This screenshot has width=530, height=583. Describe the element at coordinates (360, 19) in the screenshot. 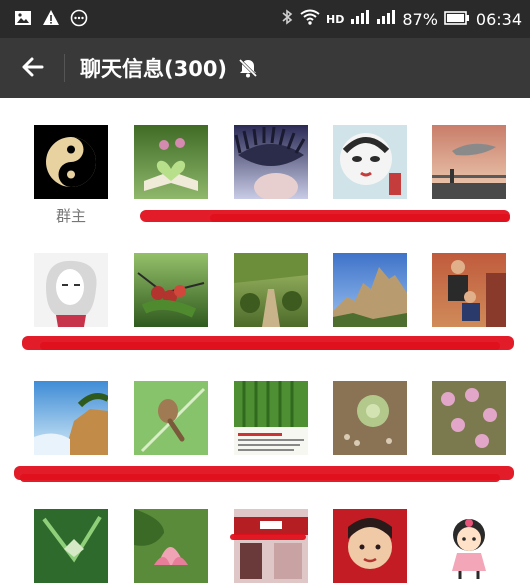

I see `signal-icon` at that location.